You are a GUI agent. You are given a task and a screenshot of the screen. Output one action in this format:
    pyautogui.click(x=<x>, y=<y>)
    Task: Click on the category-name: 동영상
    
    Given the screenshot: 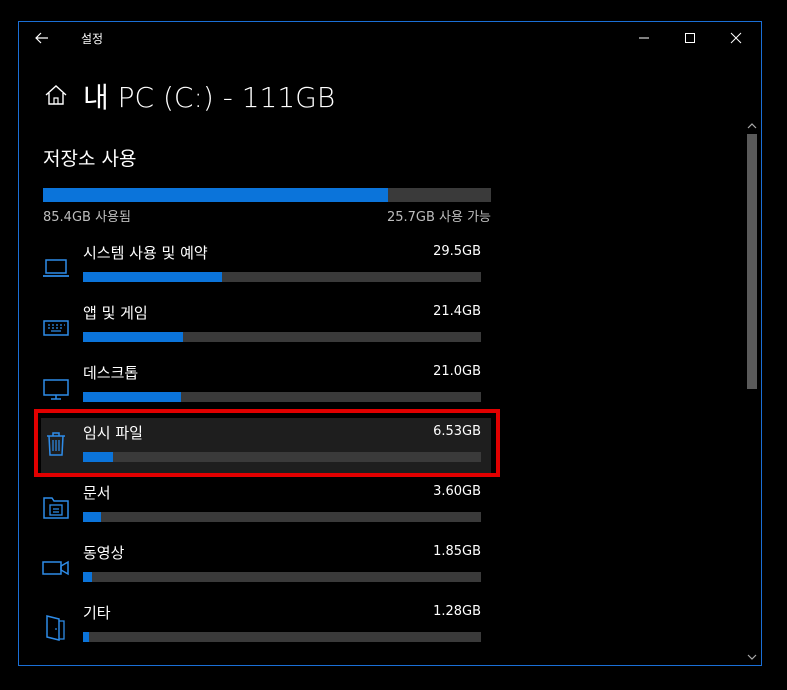 What is the action you would take?
    pyautogui.click(x=104, y=553)
    